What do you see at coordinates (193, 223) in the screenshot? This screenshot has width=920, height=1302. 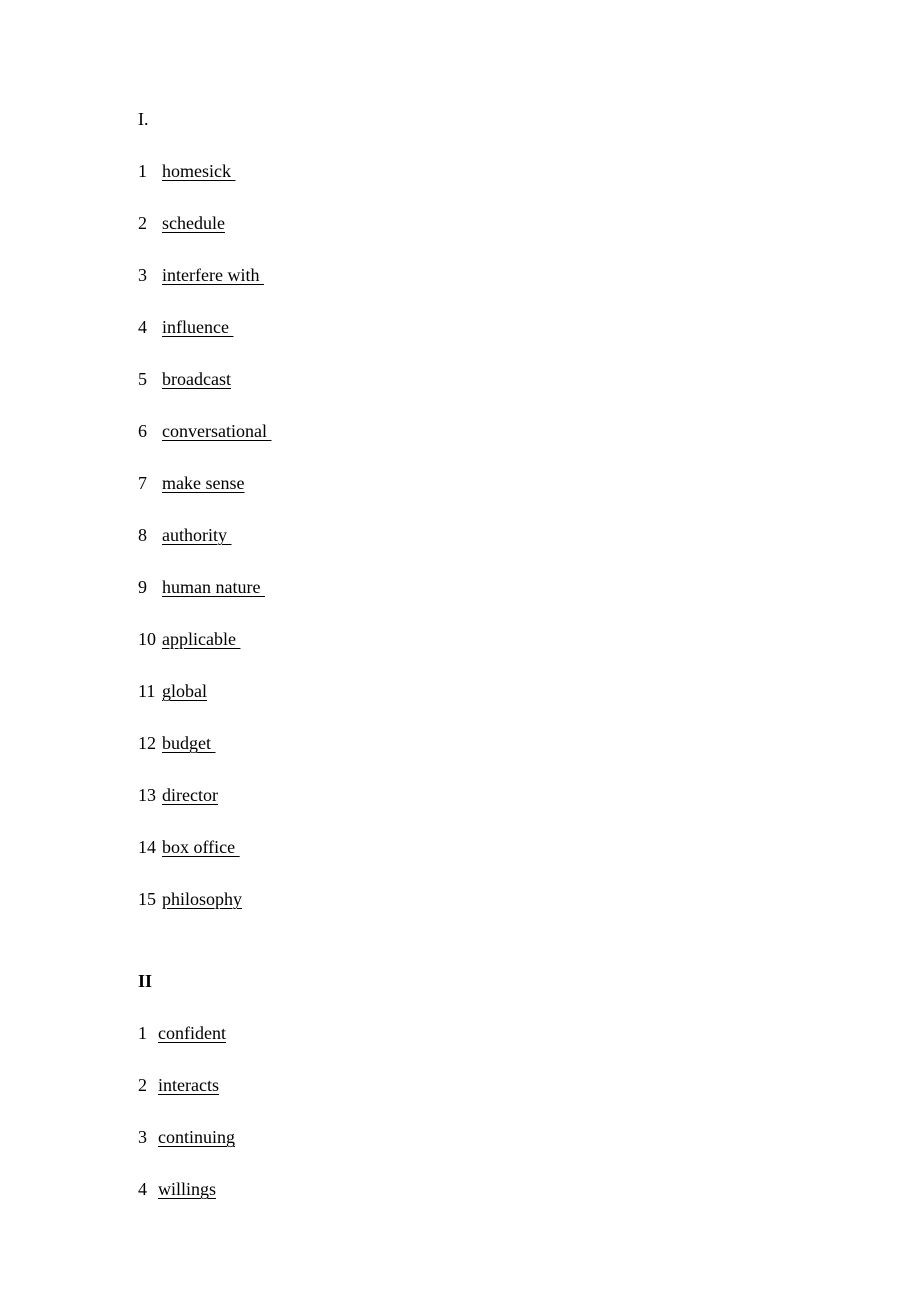 I see `answer-text: schedule` at bounding box center [193, 223].